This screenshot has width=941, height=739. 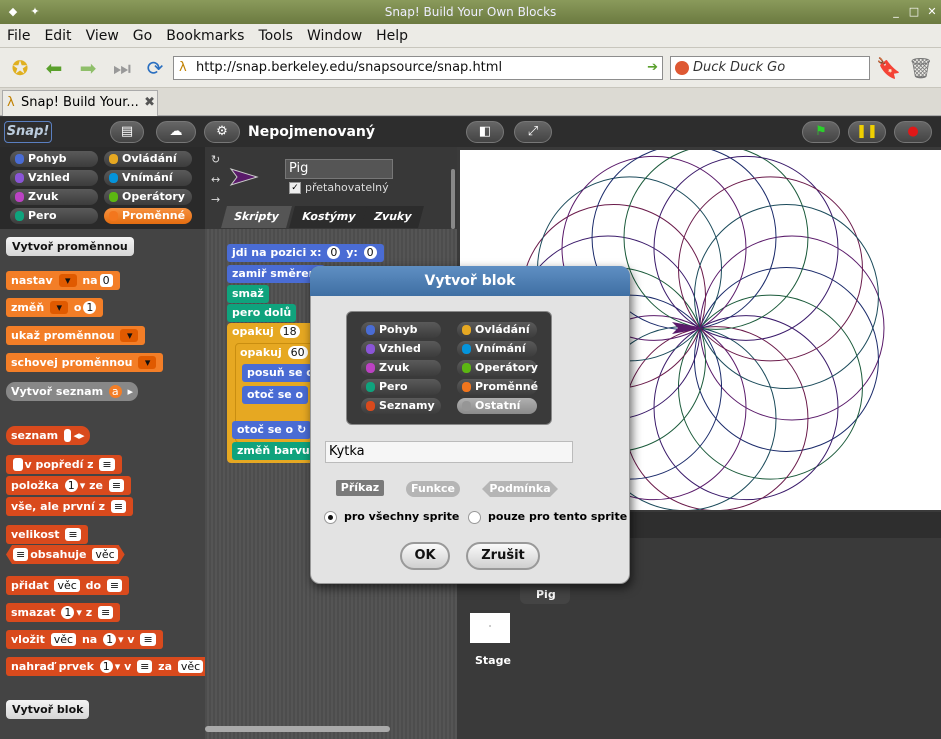 I want to click on sprite-name-input: Pig, so click(x=339, y=169).